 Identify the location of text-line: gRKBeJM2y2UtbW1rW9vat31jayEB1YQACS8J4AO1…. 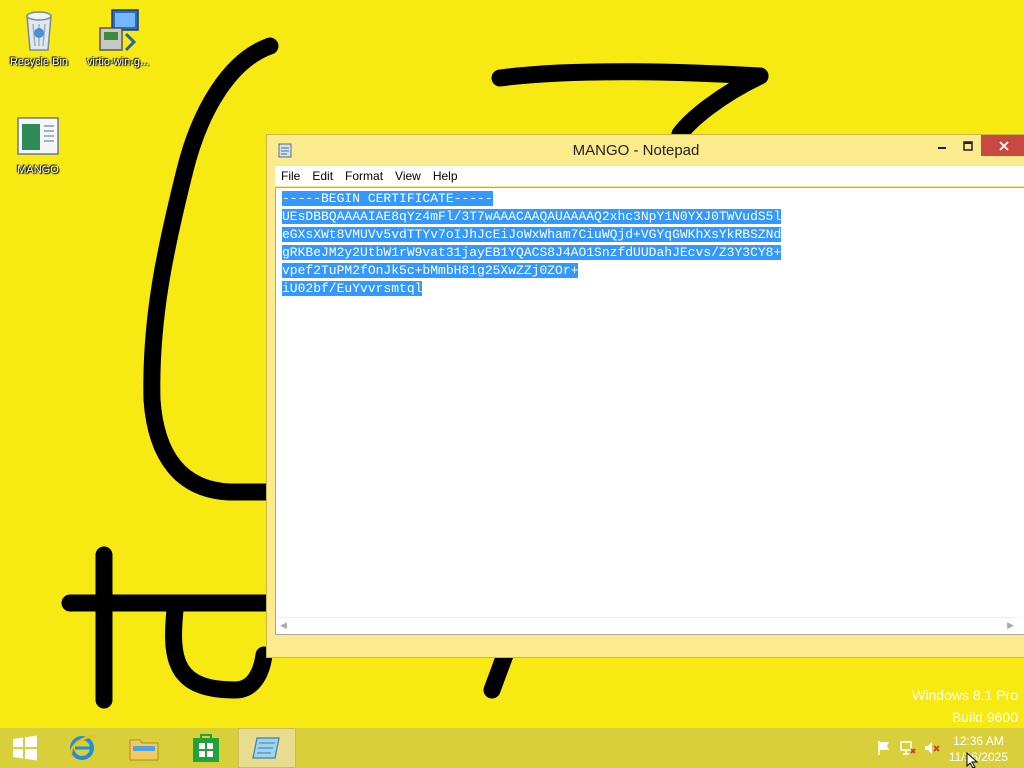
(532, 253).